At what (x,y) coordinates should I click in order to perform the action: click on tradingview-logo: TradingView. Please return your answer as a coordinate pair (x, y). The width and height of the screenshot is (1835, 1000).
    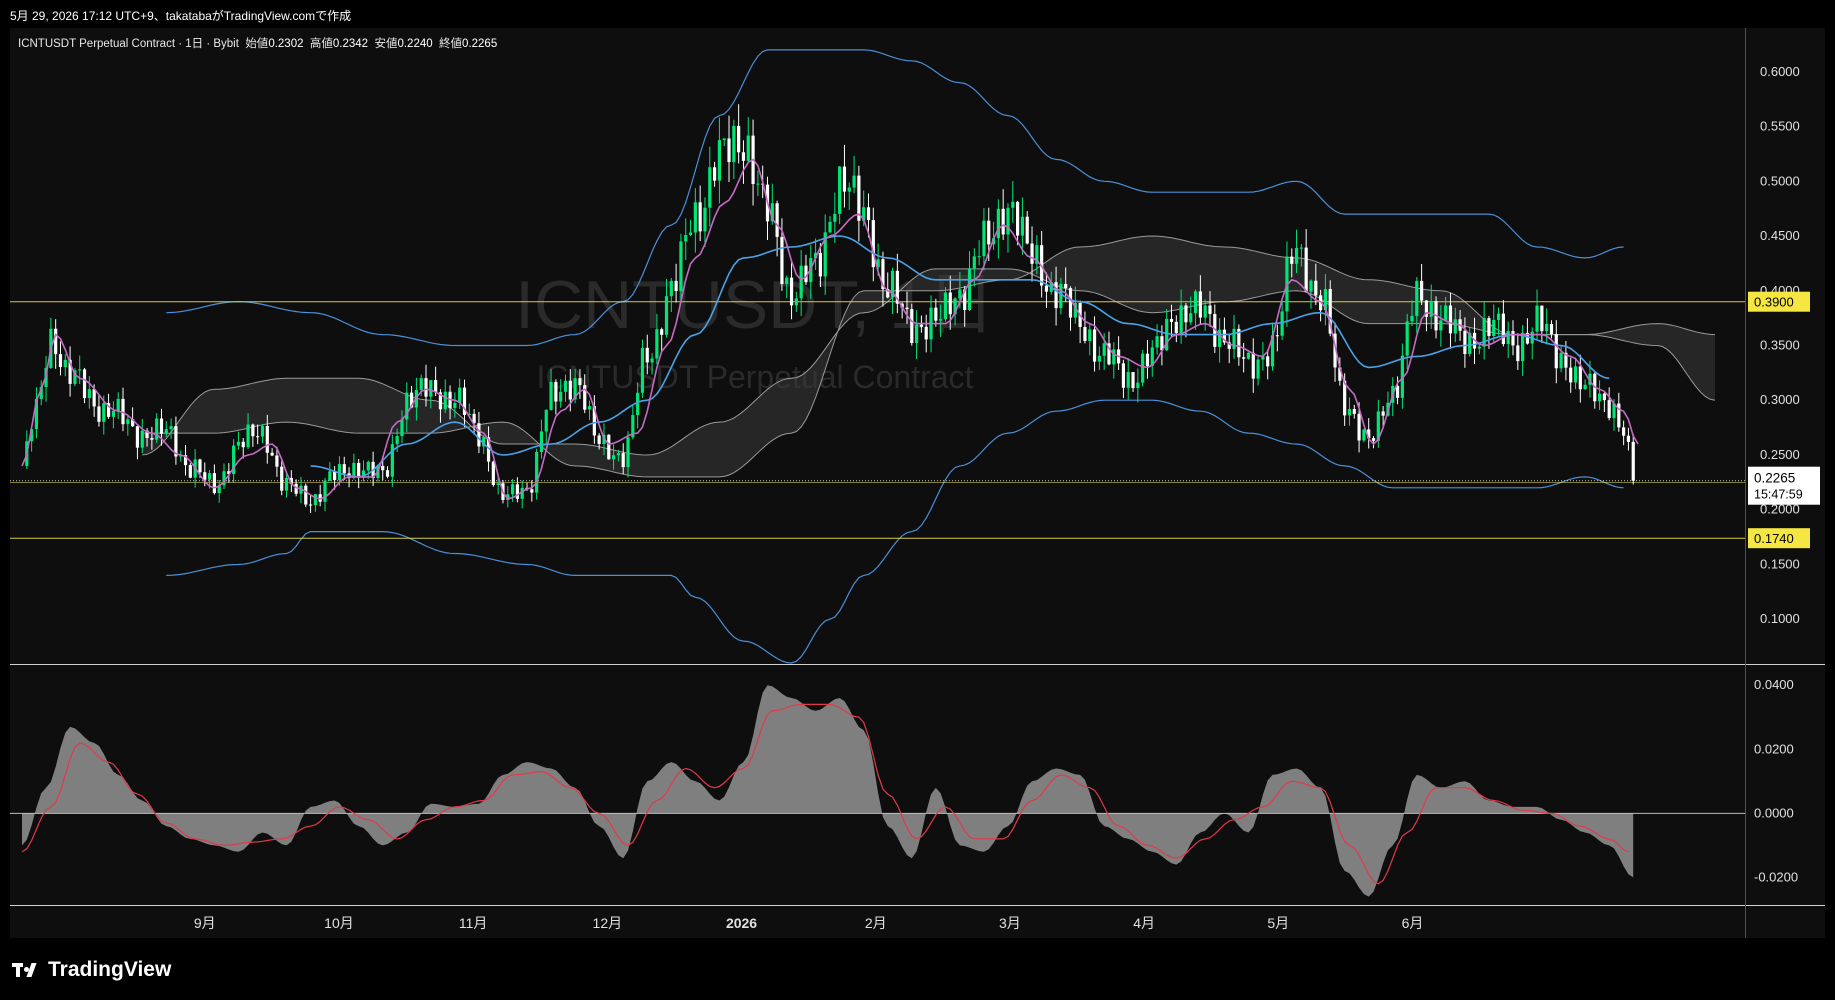
    Looking at the image, I should click on (91, 970).